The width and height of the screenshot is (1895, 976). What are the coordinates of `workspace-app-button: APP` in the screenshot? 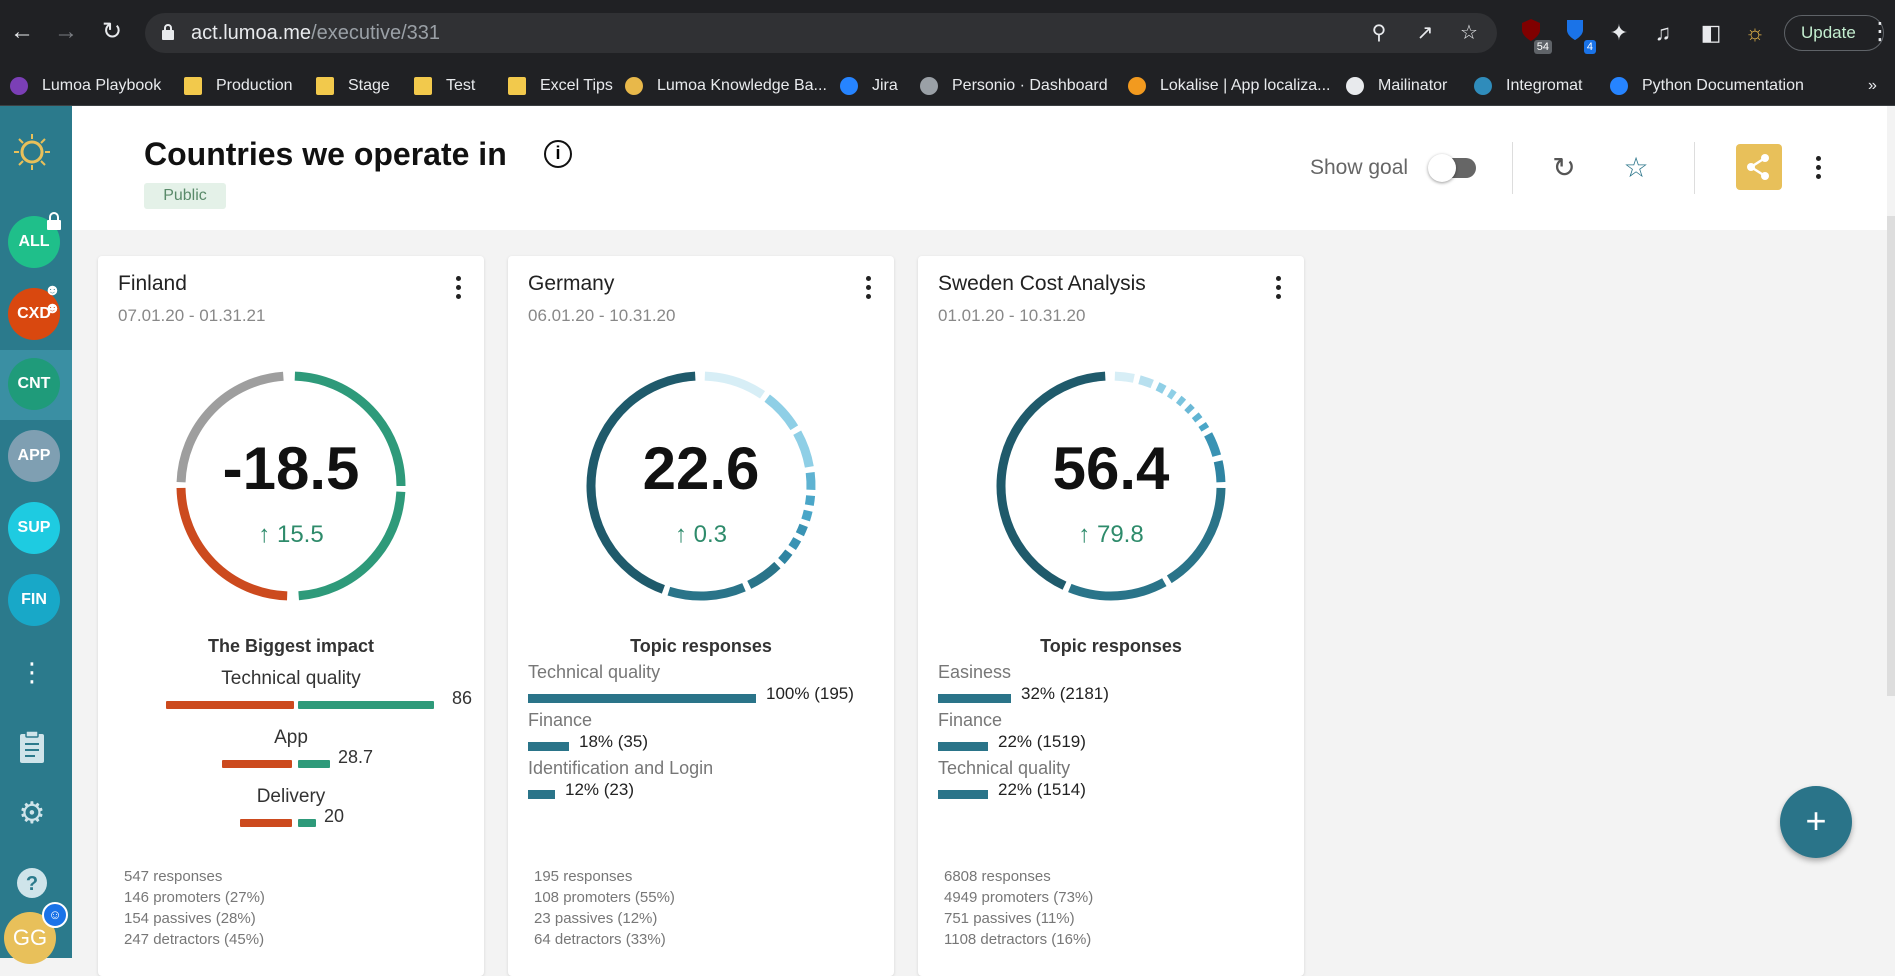 It's located at (34, 456).